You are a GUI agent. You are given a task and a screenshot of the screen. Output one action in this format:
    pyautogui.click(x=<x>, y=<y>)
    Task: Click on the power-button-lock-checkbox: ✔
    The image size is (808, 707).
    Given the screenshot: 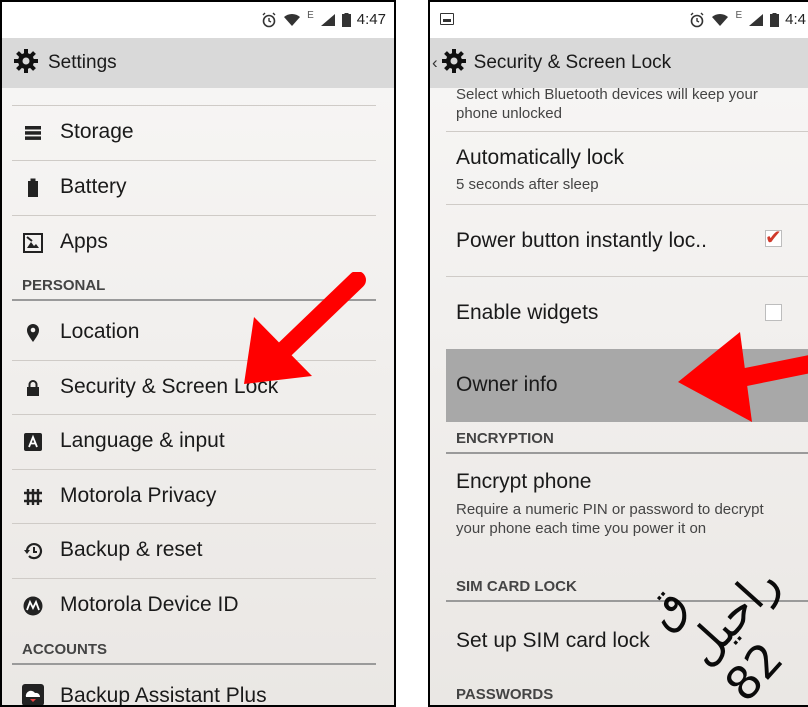 What is the action you would take?
    pyautogui.click(x=773, y=238)
    